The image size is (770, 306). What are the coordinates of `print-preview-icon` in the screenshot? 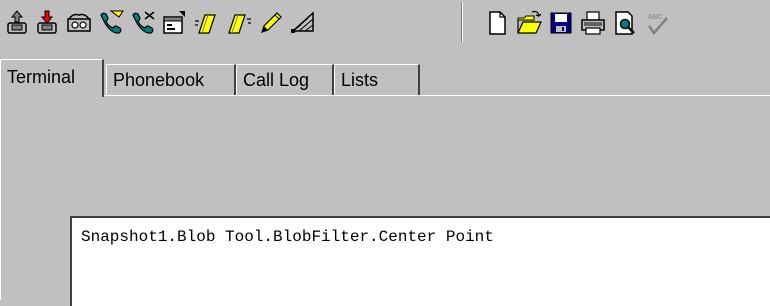 It's located at (625, 23).